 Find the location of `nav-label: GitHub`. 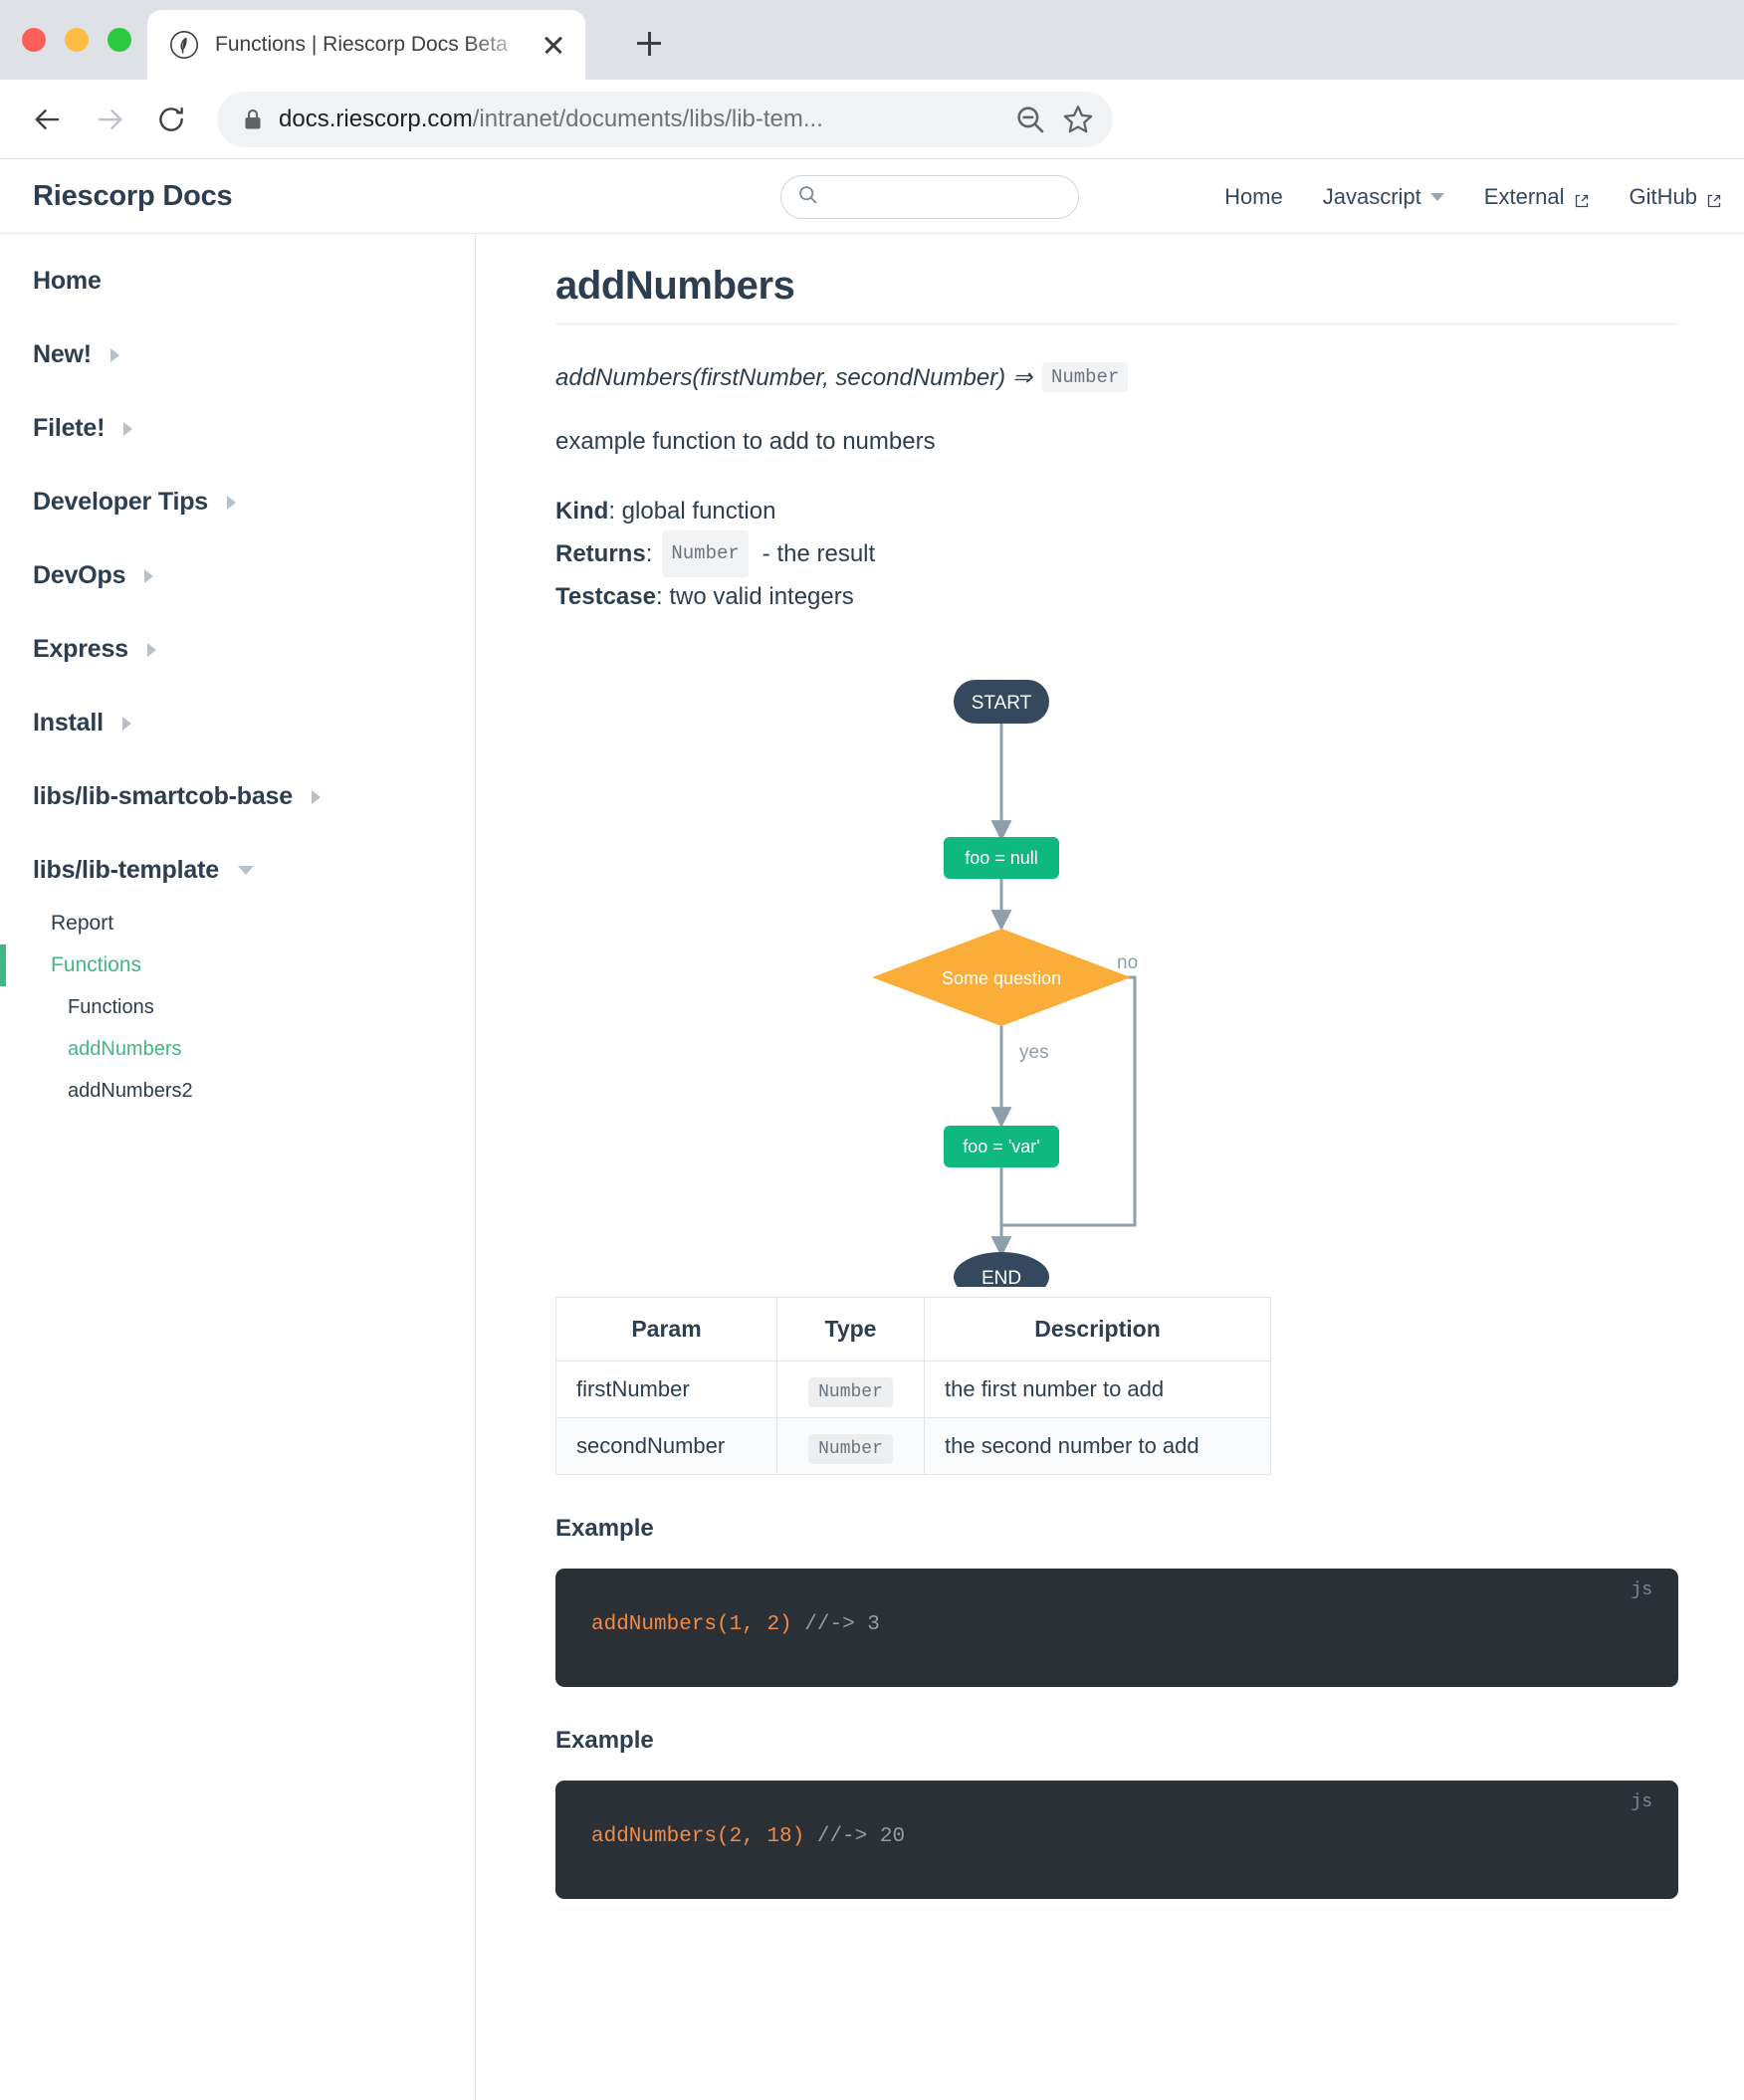

nav-label: GitHub is located at coordinates (1663, 196).